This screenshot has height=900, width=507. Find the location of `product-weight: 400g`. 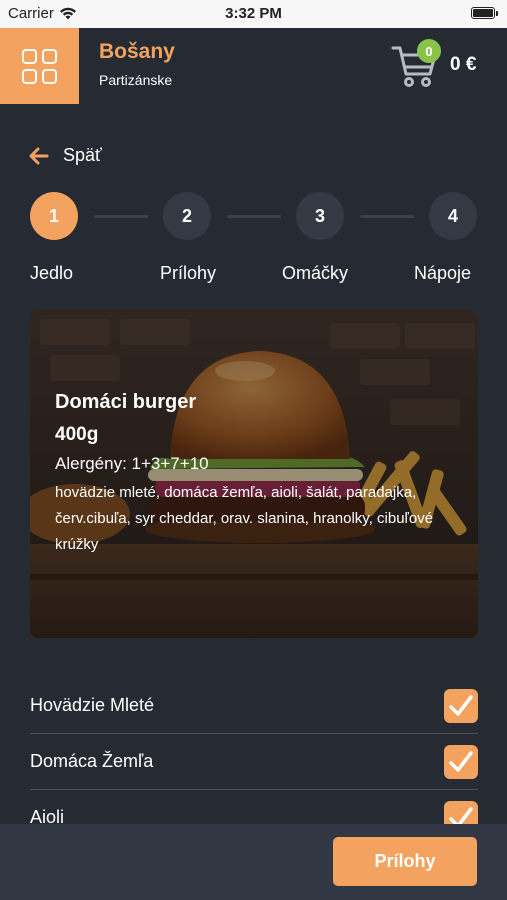

product-weight: 400g is located at coordinates (77, 434).